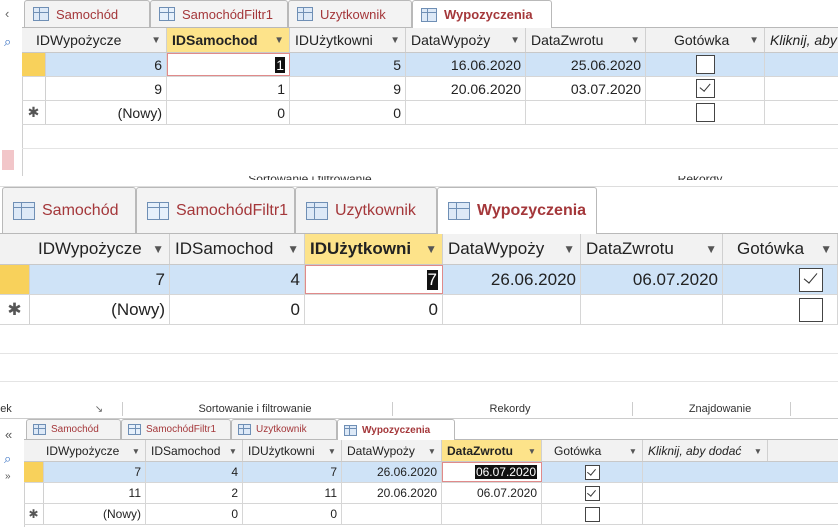 The height and width of the screenshot is (527, 838). Describe the element at coordinates (7, 13) in the screenshot. I see `collapse-left-icon: ‹` at that location.